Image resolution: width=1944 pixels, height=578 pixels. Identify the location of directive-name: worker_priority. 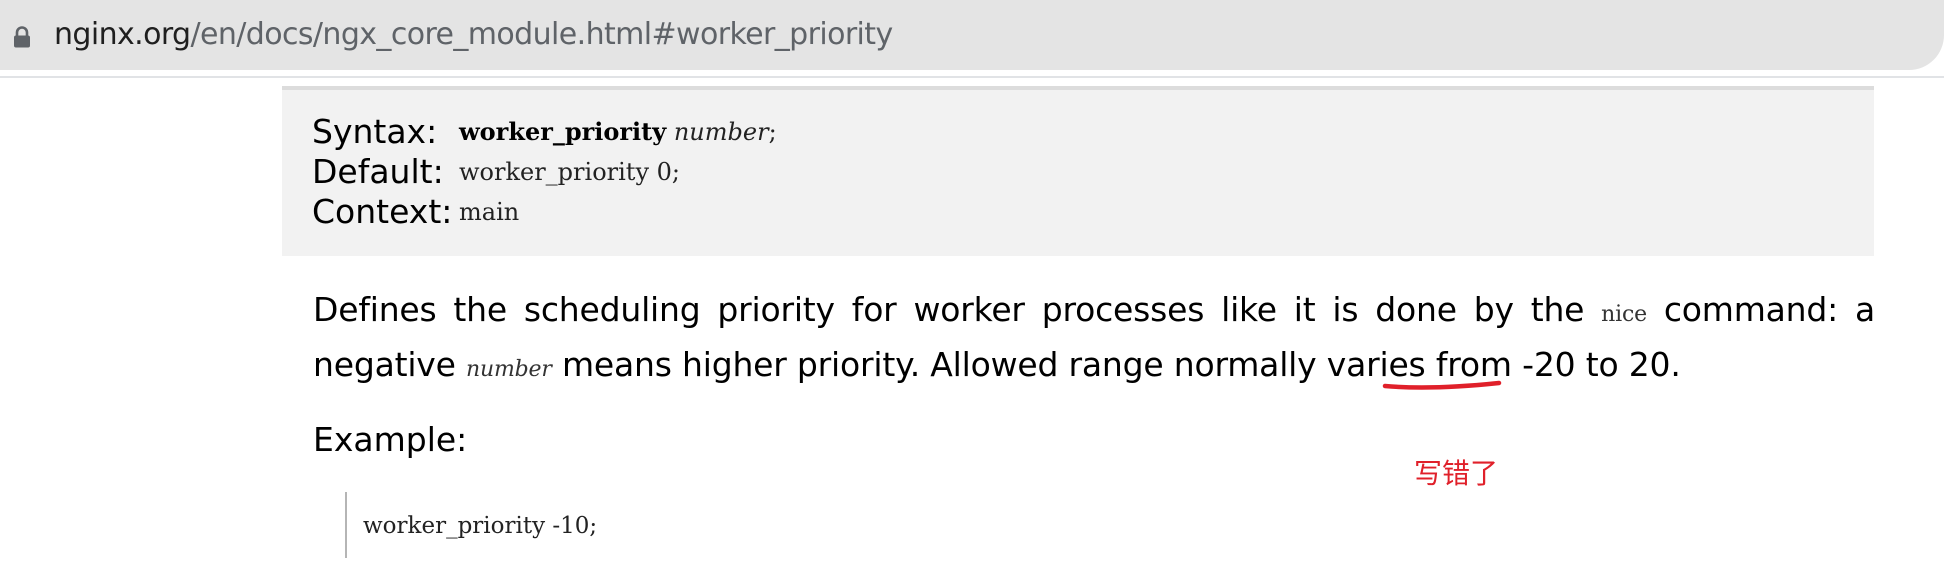
(563, 131).